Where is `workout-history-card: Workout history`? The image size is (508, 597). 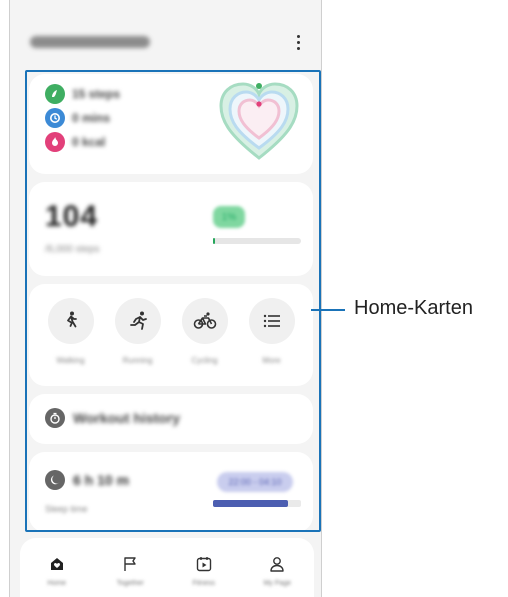 workout-history-card: Workout history is located at coordinates (171, 419).